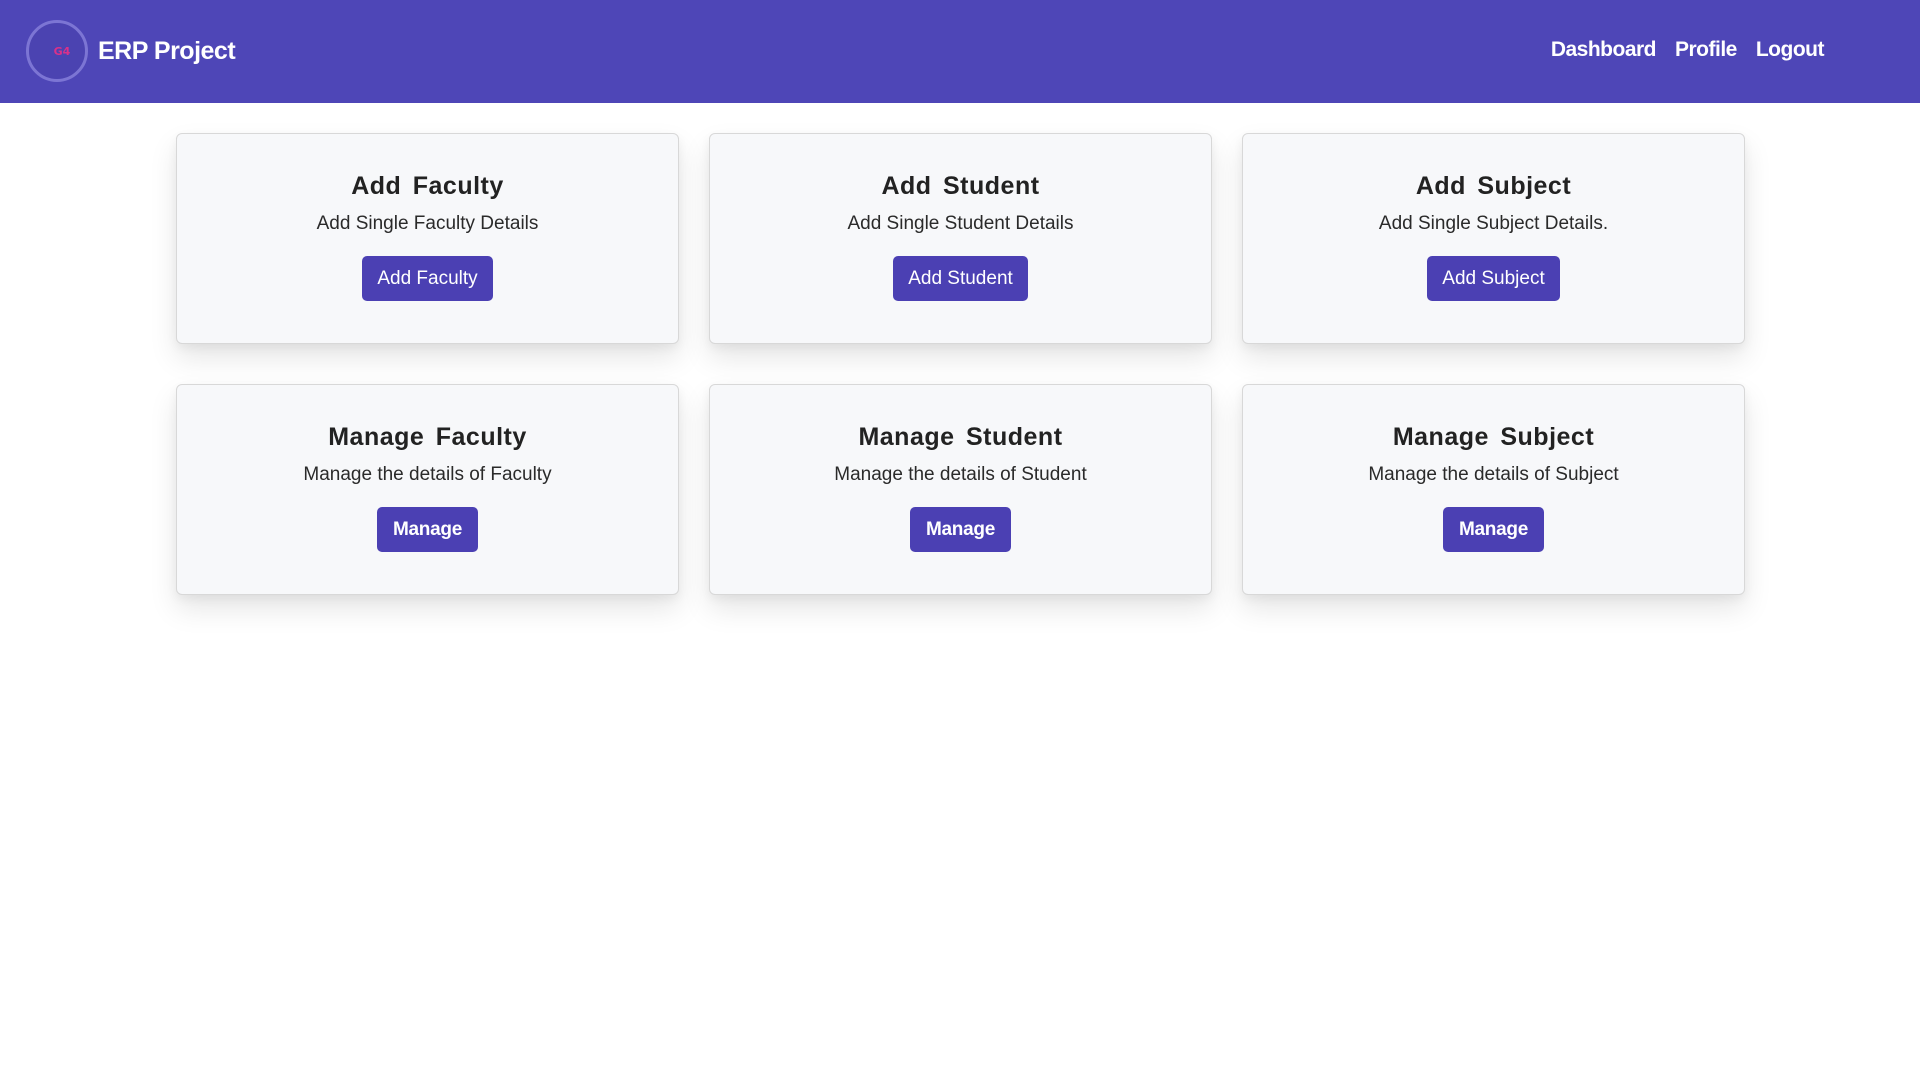 The image size is (1920, 1080). Describe the element at coordinates (427, 223) in the screenshot. I see `card-description: Add Single Faculty Details` at that location.